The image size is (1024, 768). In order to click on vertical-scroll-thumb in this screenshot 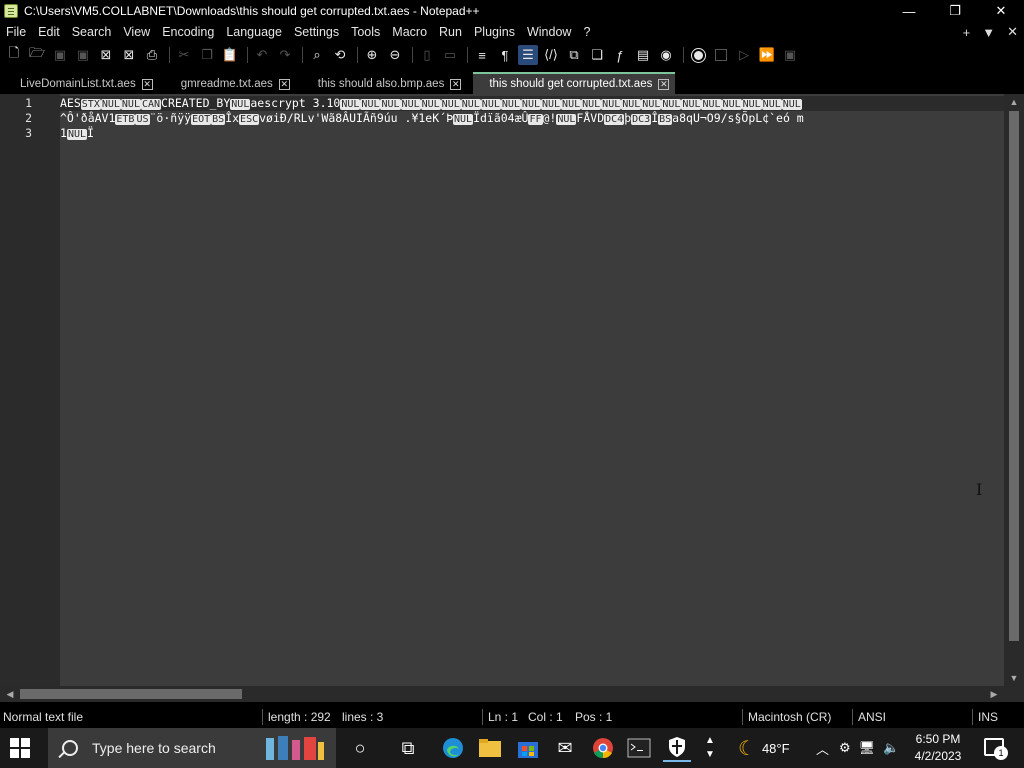, I will do `click(1014, 376)`.